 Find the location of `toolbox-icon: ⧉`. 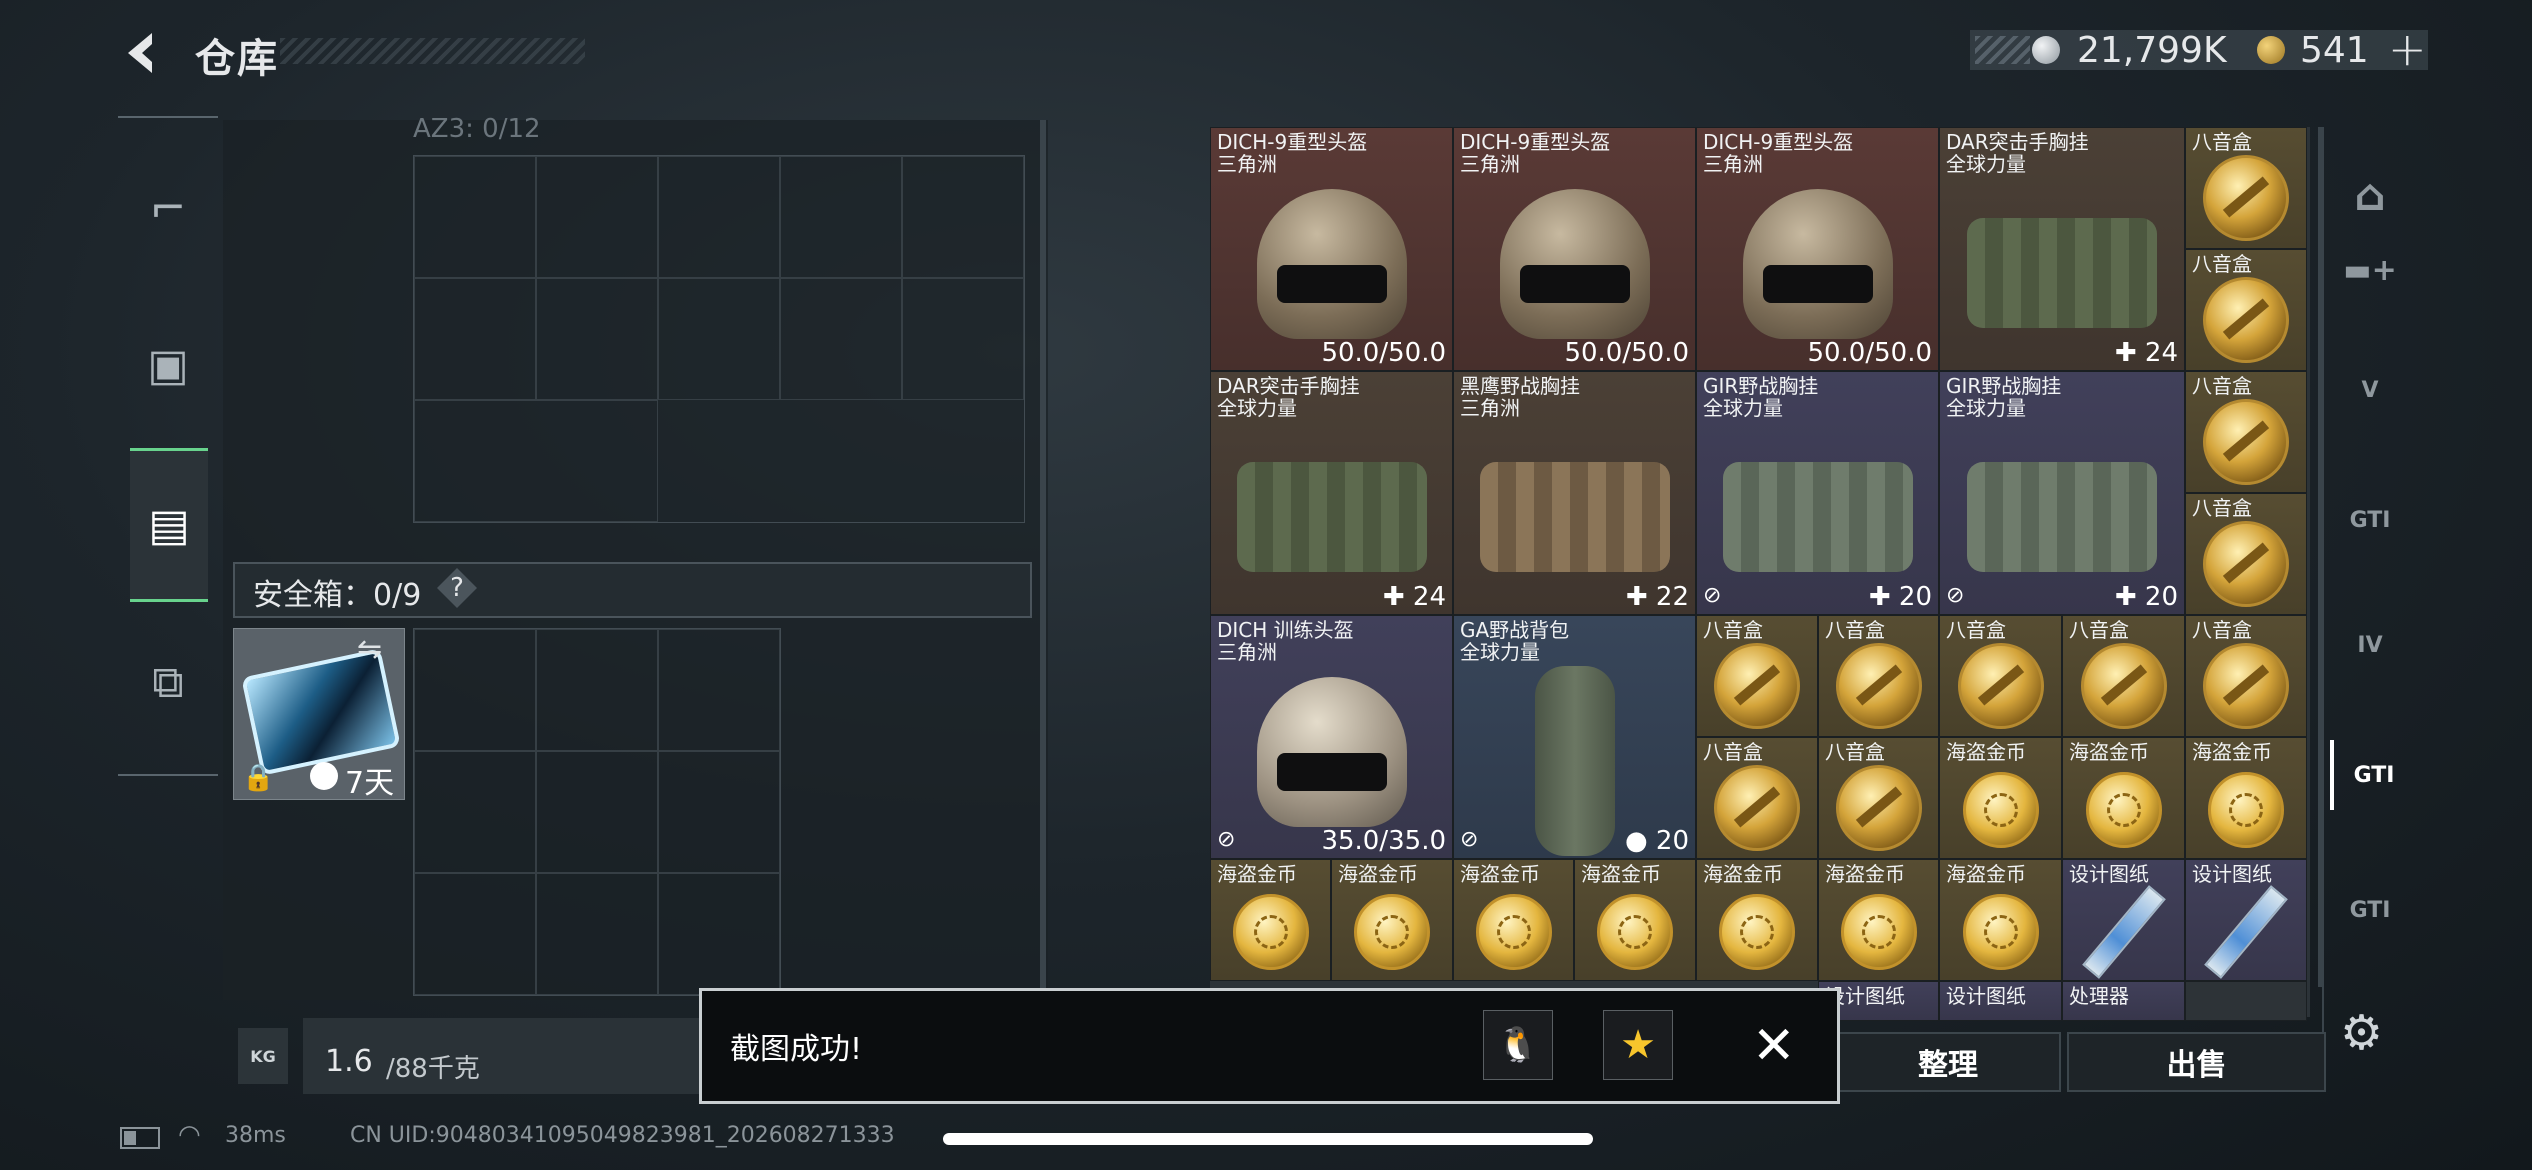

toolbox-icon: ⧉ is located at coordinates (168, 682).